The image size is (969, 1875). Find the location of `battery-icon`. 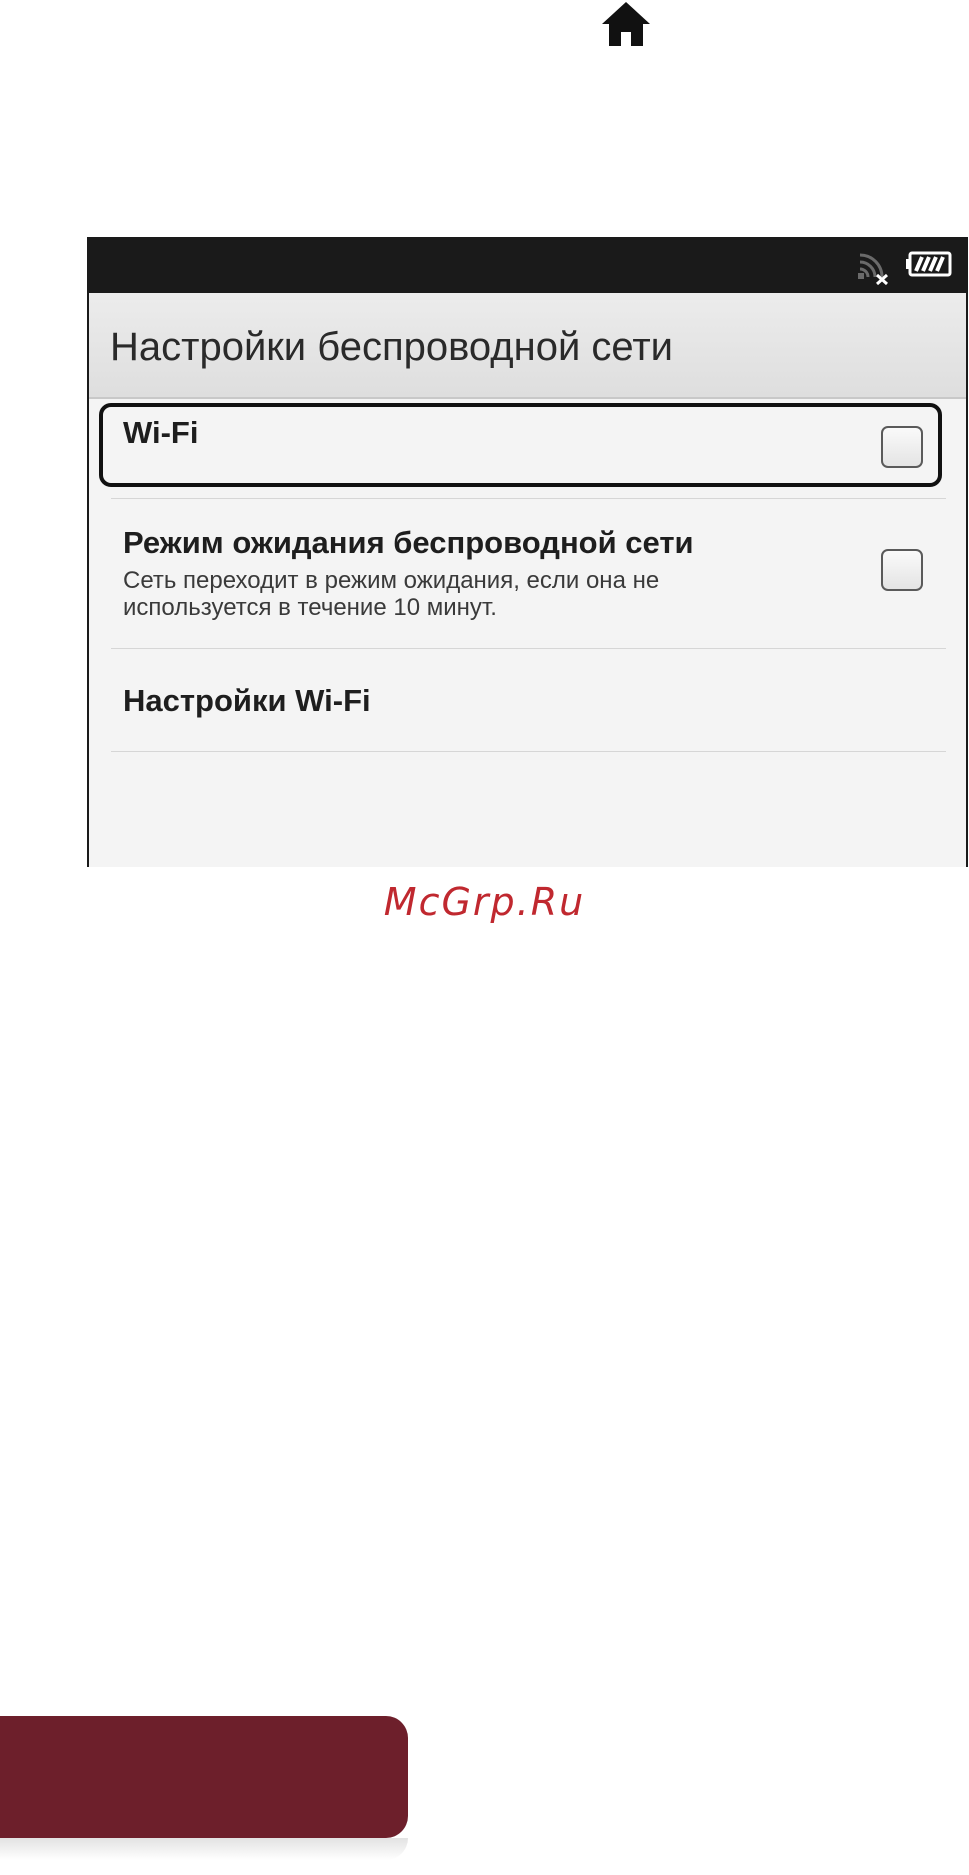

battery-icon is located at coordinates (929, 264).